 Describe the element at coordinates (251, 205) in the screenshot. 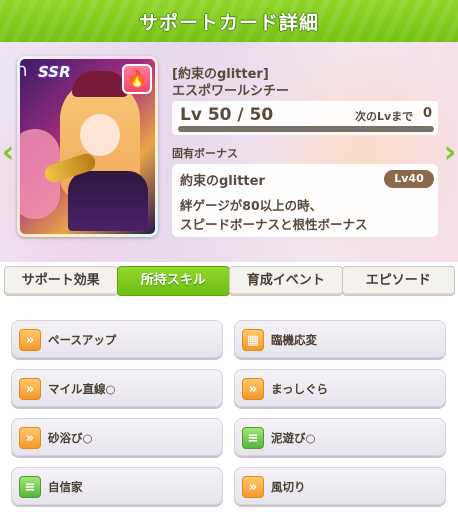

I see `unique-bonus-desc-line: 絆ゲージが80以上の時、` at that location.